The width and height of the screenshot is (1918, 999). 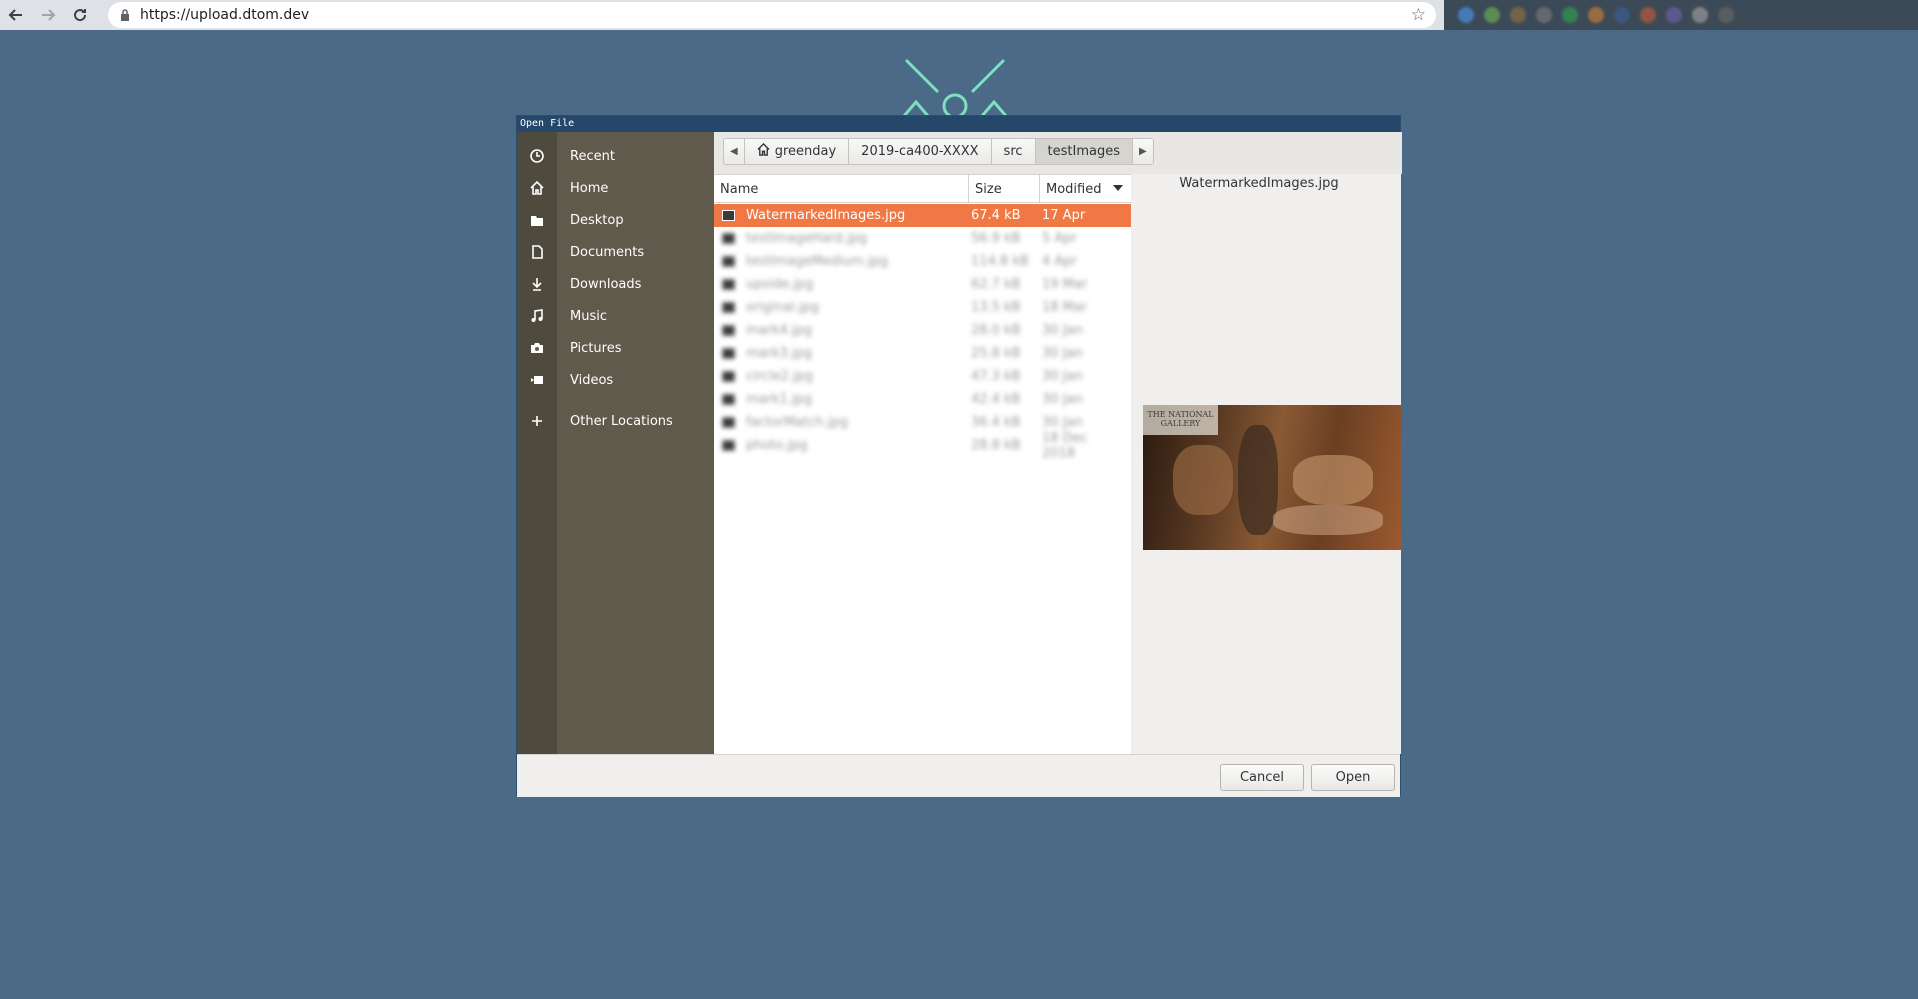 I want to click on cancel-button: Cancel, so click(x=1262, y=777).